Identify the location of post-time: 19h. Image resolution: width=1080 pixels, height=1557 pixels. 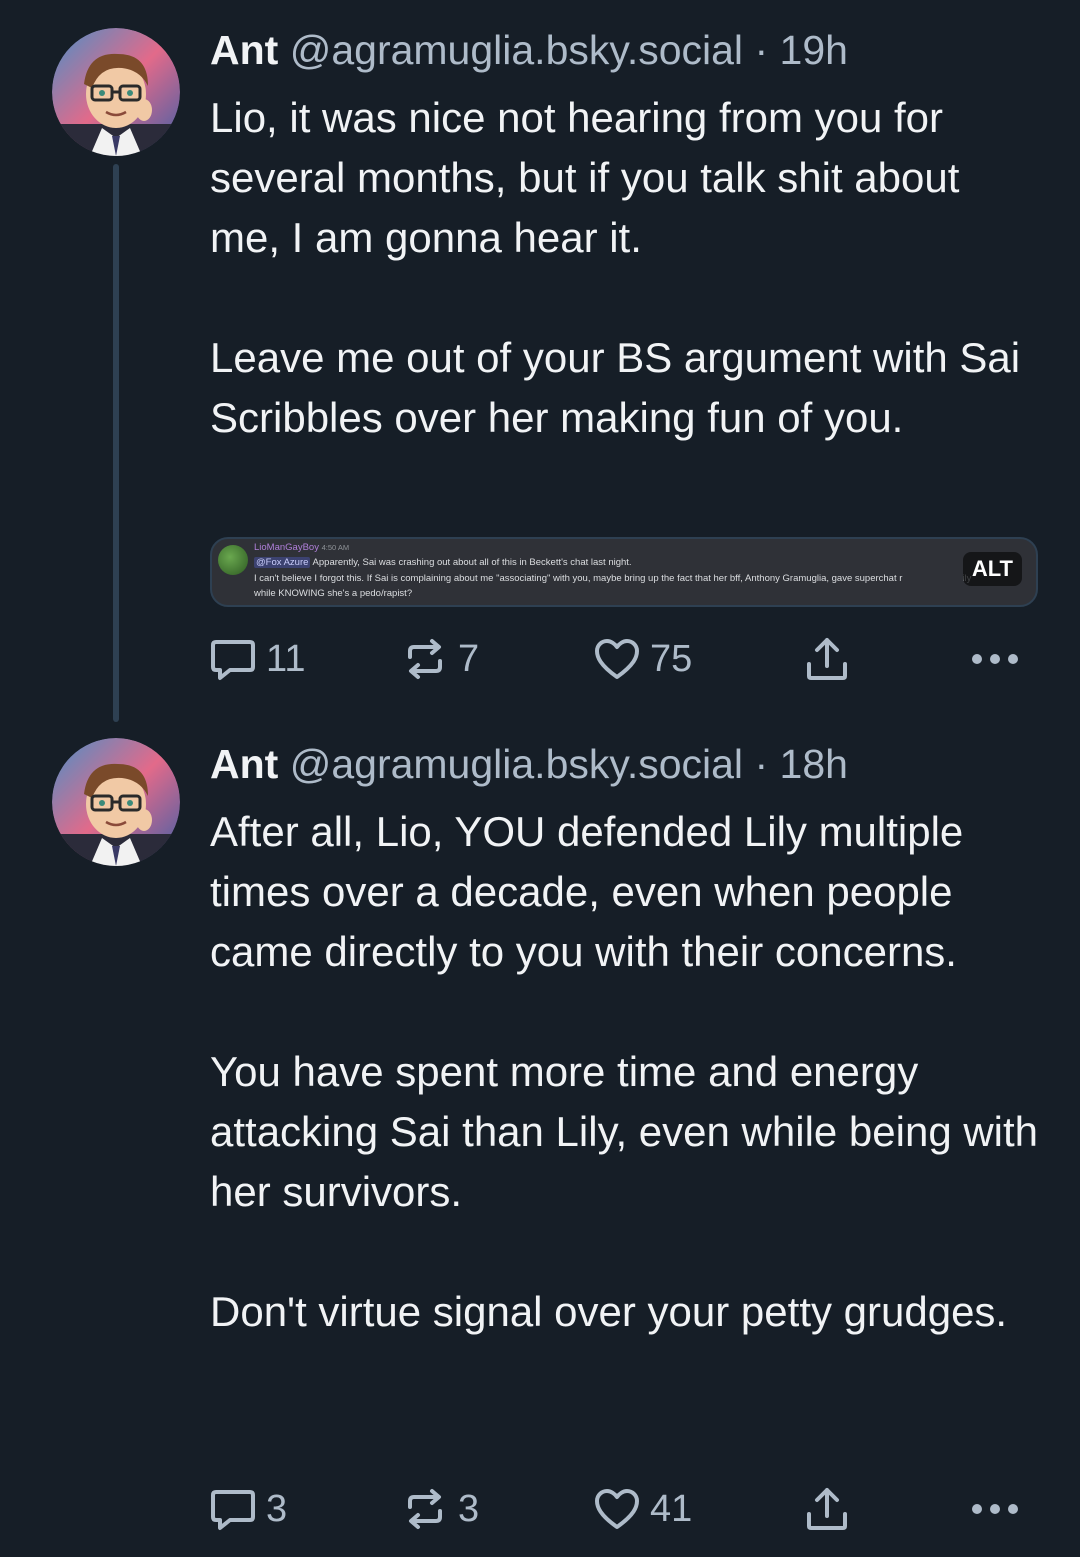
(814, 50).